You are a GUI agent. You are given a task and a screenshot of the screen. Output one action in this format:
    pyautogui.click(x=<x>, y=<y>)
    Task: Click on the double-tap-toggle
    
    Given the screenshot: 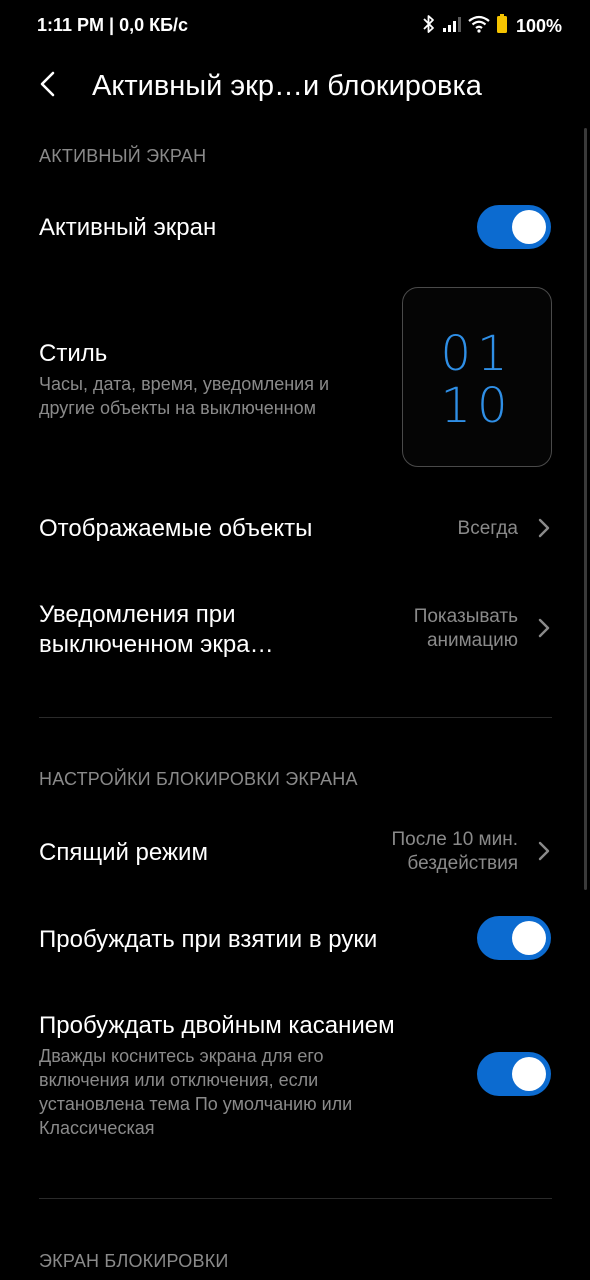 What is the action you would take?
    pyautogui.click(x=514, y=1074)
    